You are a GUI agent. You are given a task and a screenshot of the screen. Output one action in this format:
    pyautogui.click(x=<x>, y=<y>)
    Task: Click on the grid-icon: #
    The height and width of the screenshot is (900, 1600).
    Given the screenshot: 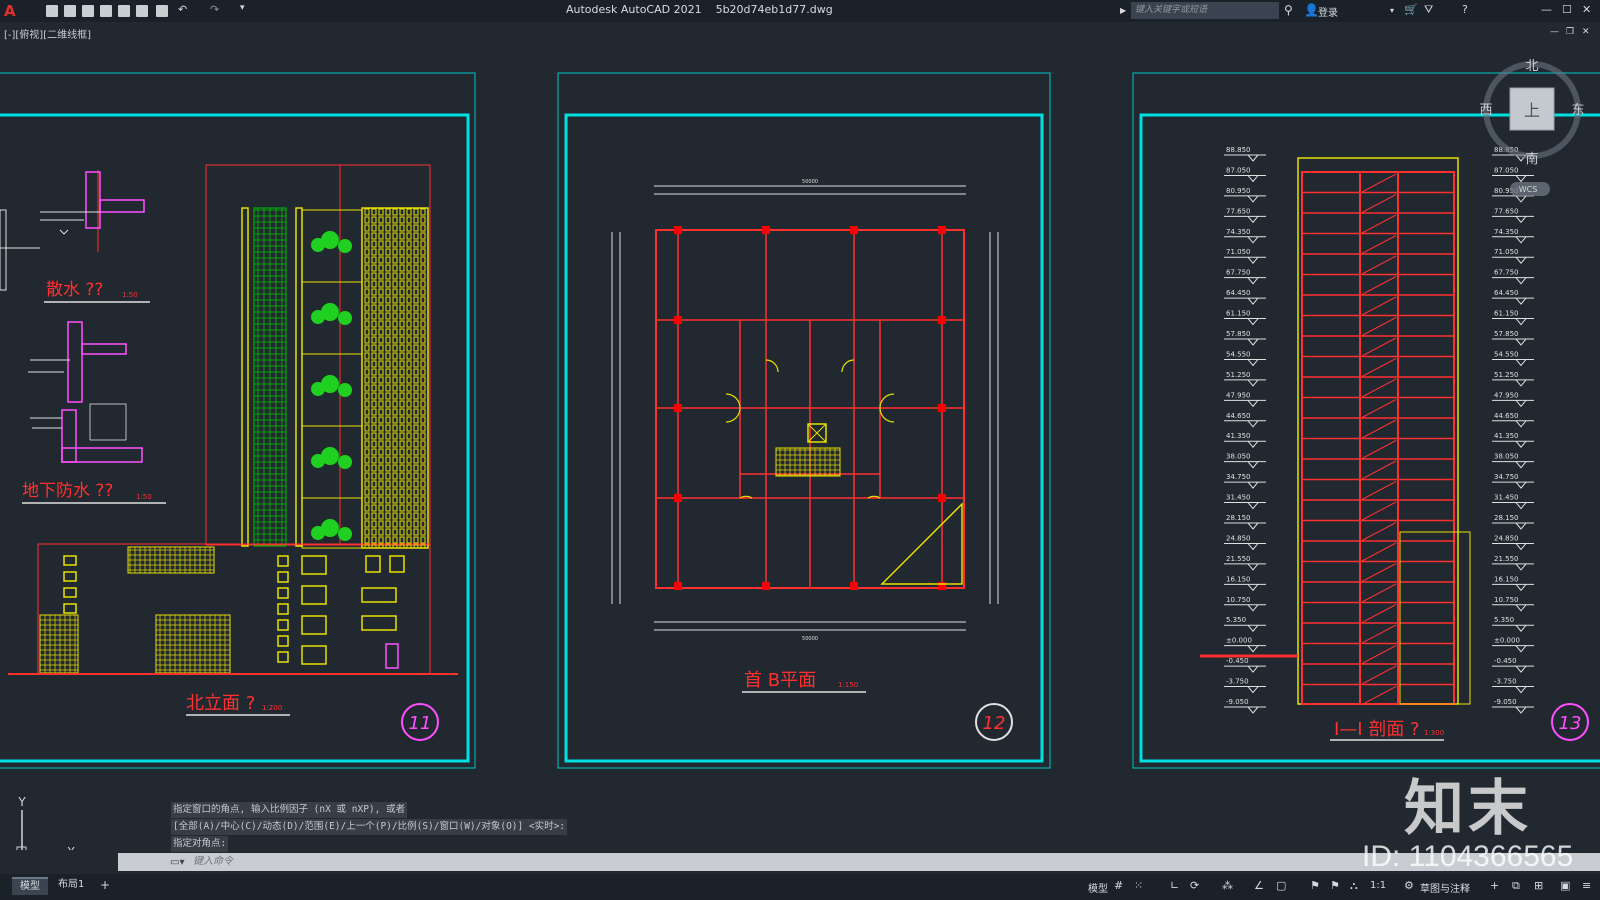 What is the action you would take?
    pyautogui.click(x=1118, y=885)
    